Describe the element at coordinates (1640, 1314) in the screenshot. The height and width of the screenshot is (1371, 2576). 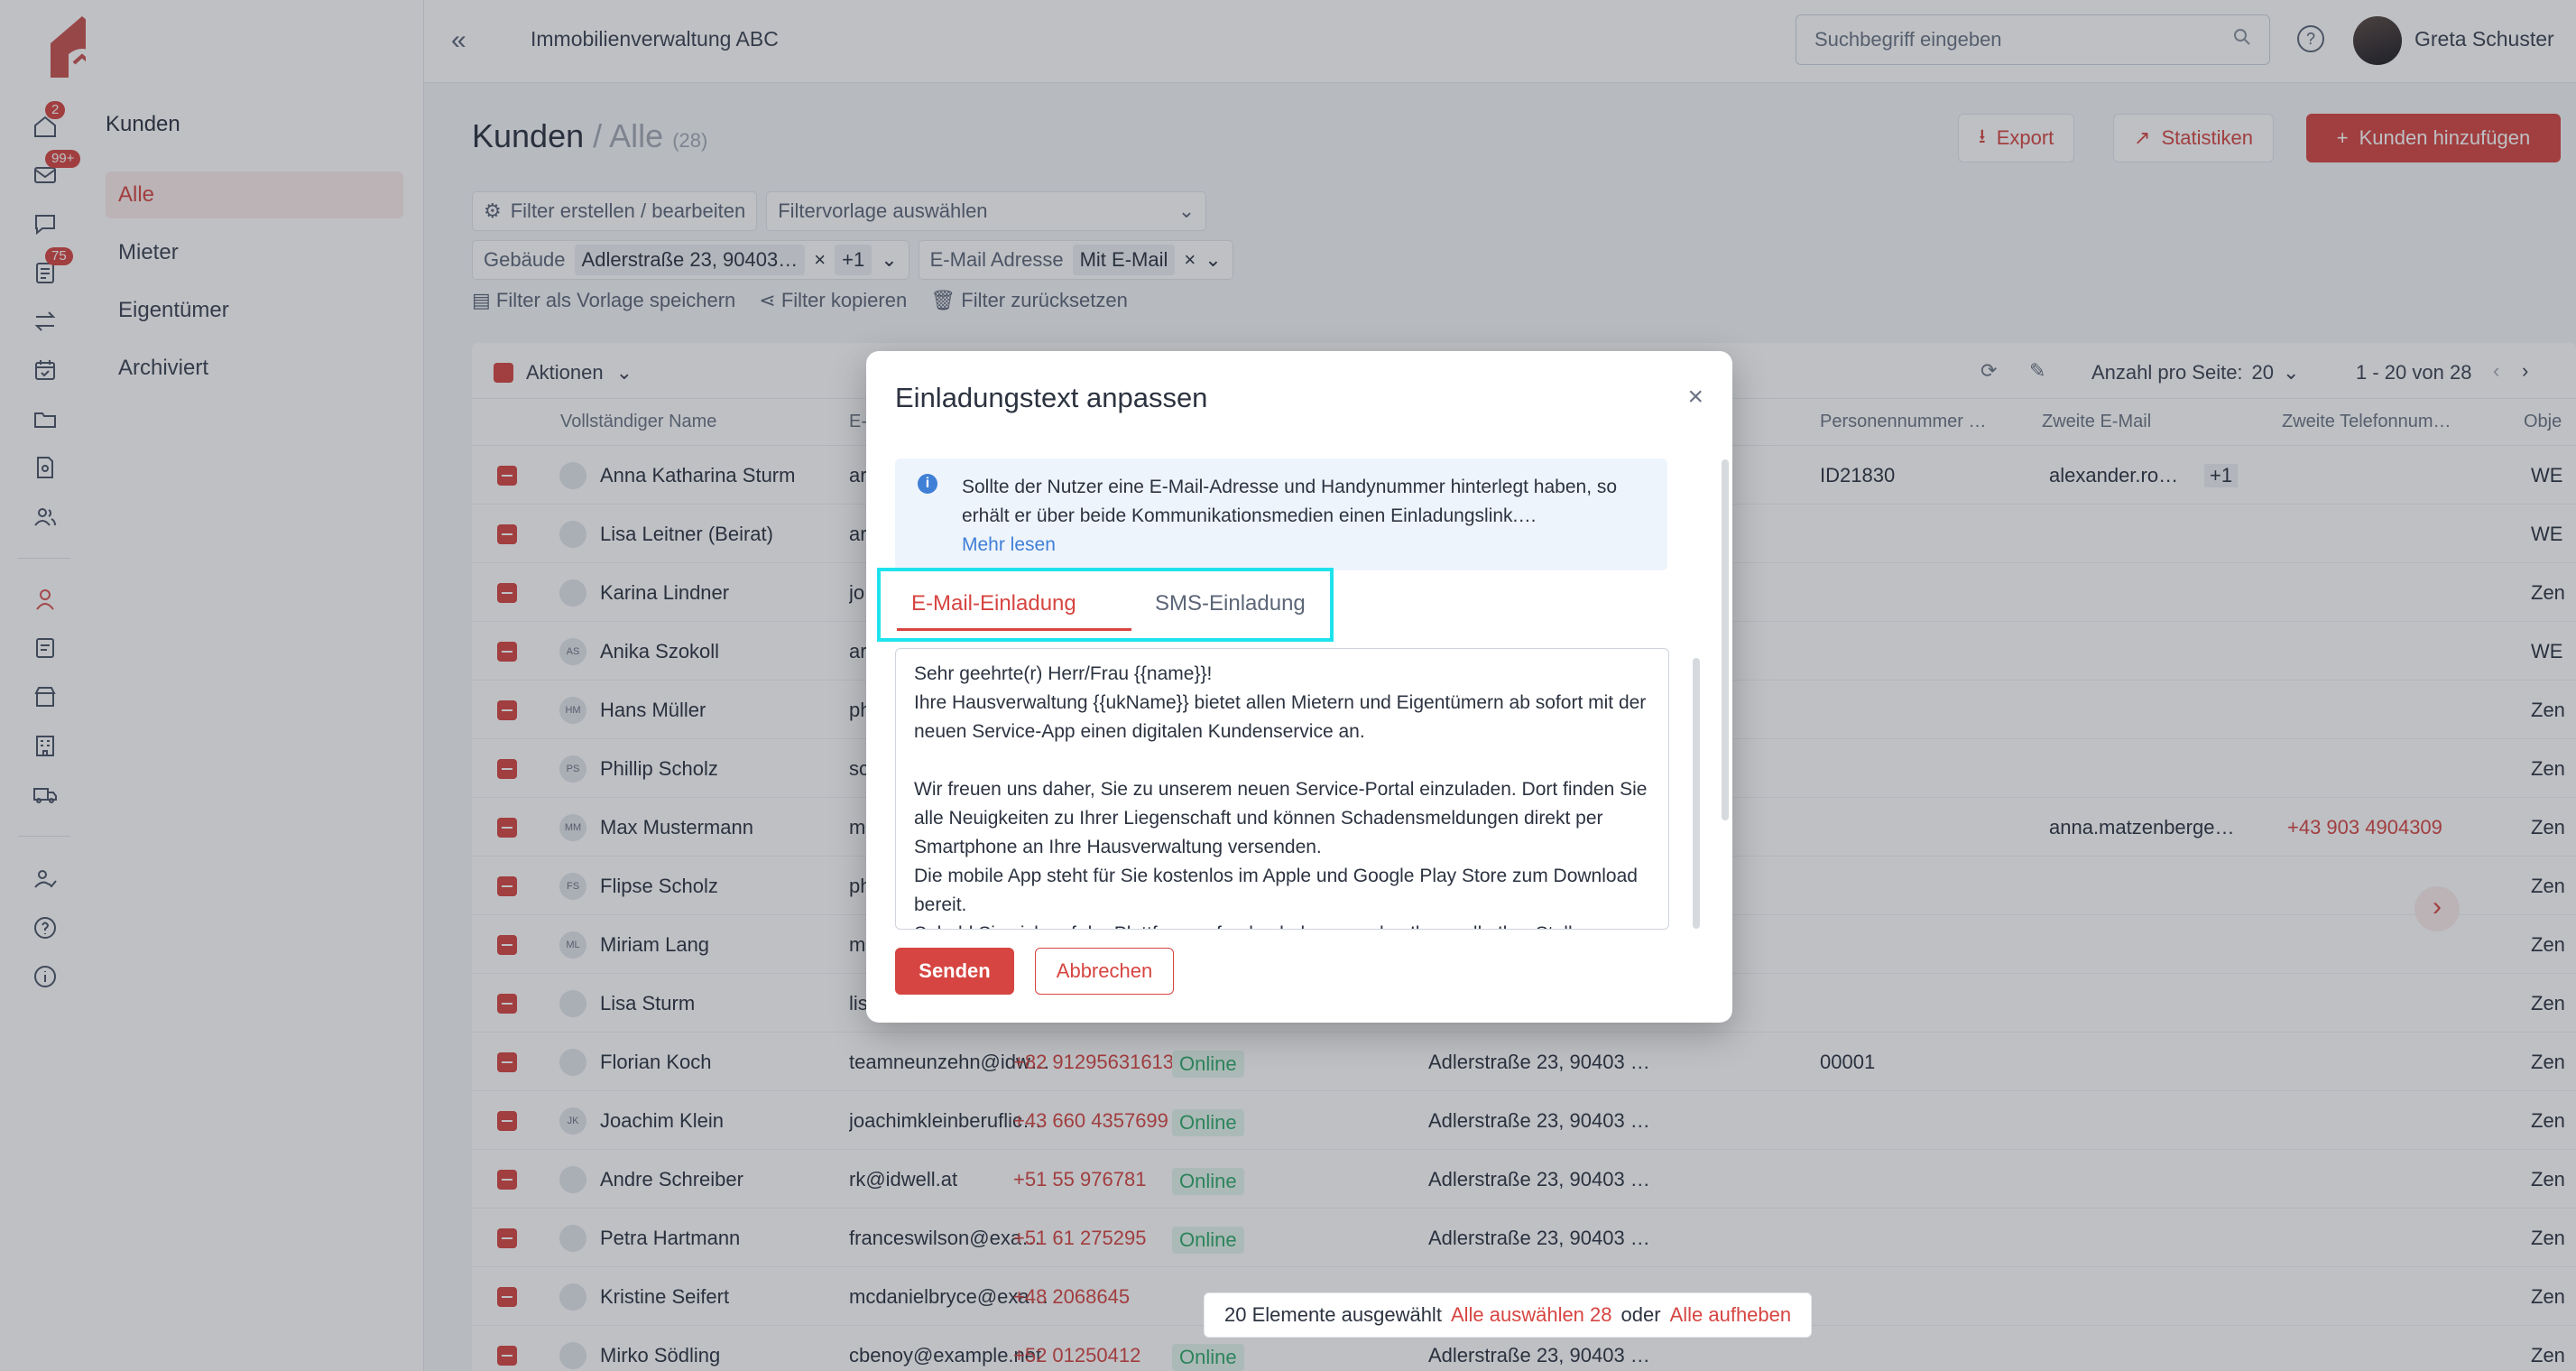
I see `selection-or: oder` at that location.